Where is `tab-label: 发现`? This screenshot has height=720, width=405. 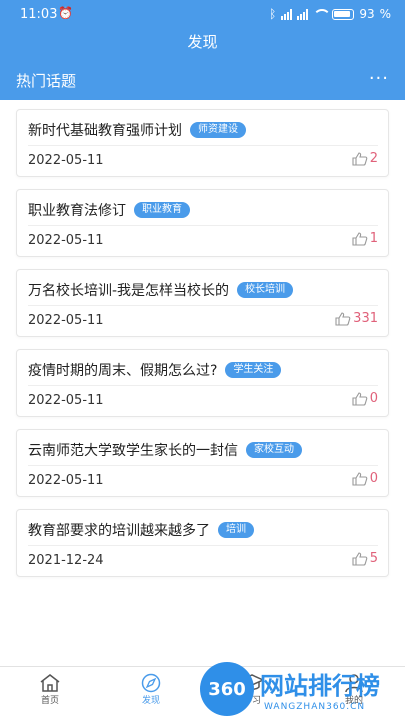 tab-label: 发现 is located at coordinates (150, 701).